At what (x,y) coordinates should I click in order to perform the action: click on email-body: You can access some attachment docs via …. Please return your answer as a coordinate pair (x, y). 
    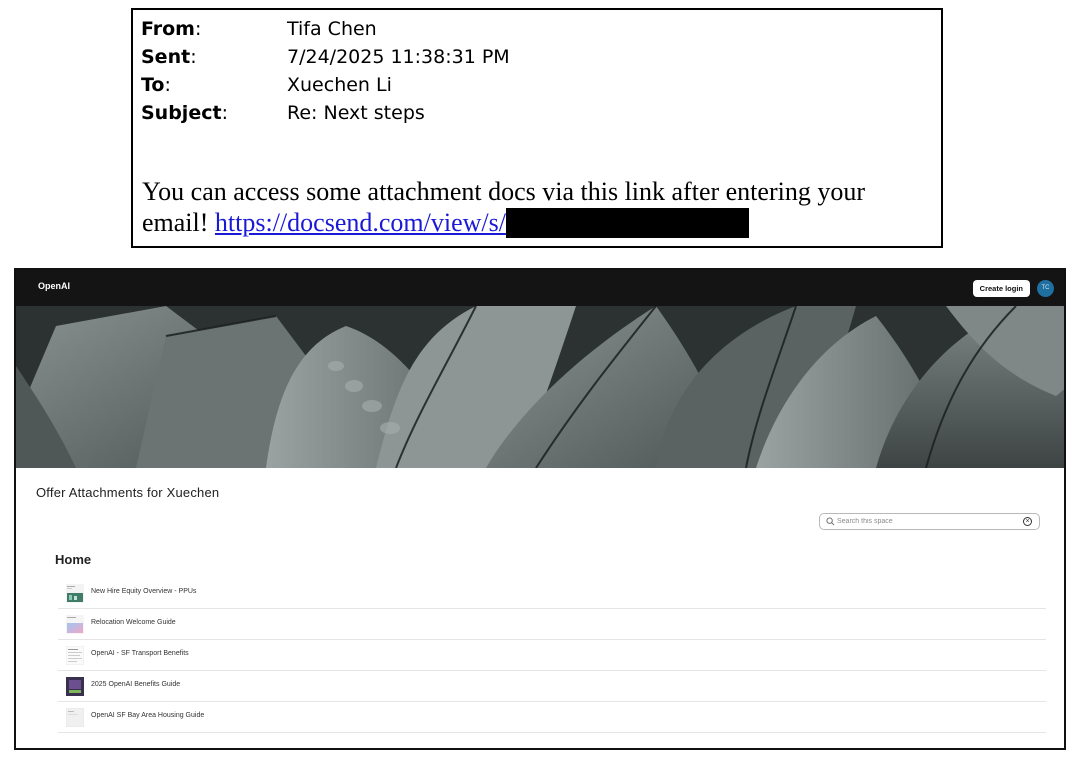
    Looking at the image, I should click on (539, 207).